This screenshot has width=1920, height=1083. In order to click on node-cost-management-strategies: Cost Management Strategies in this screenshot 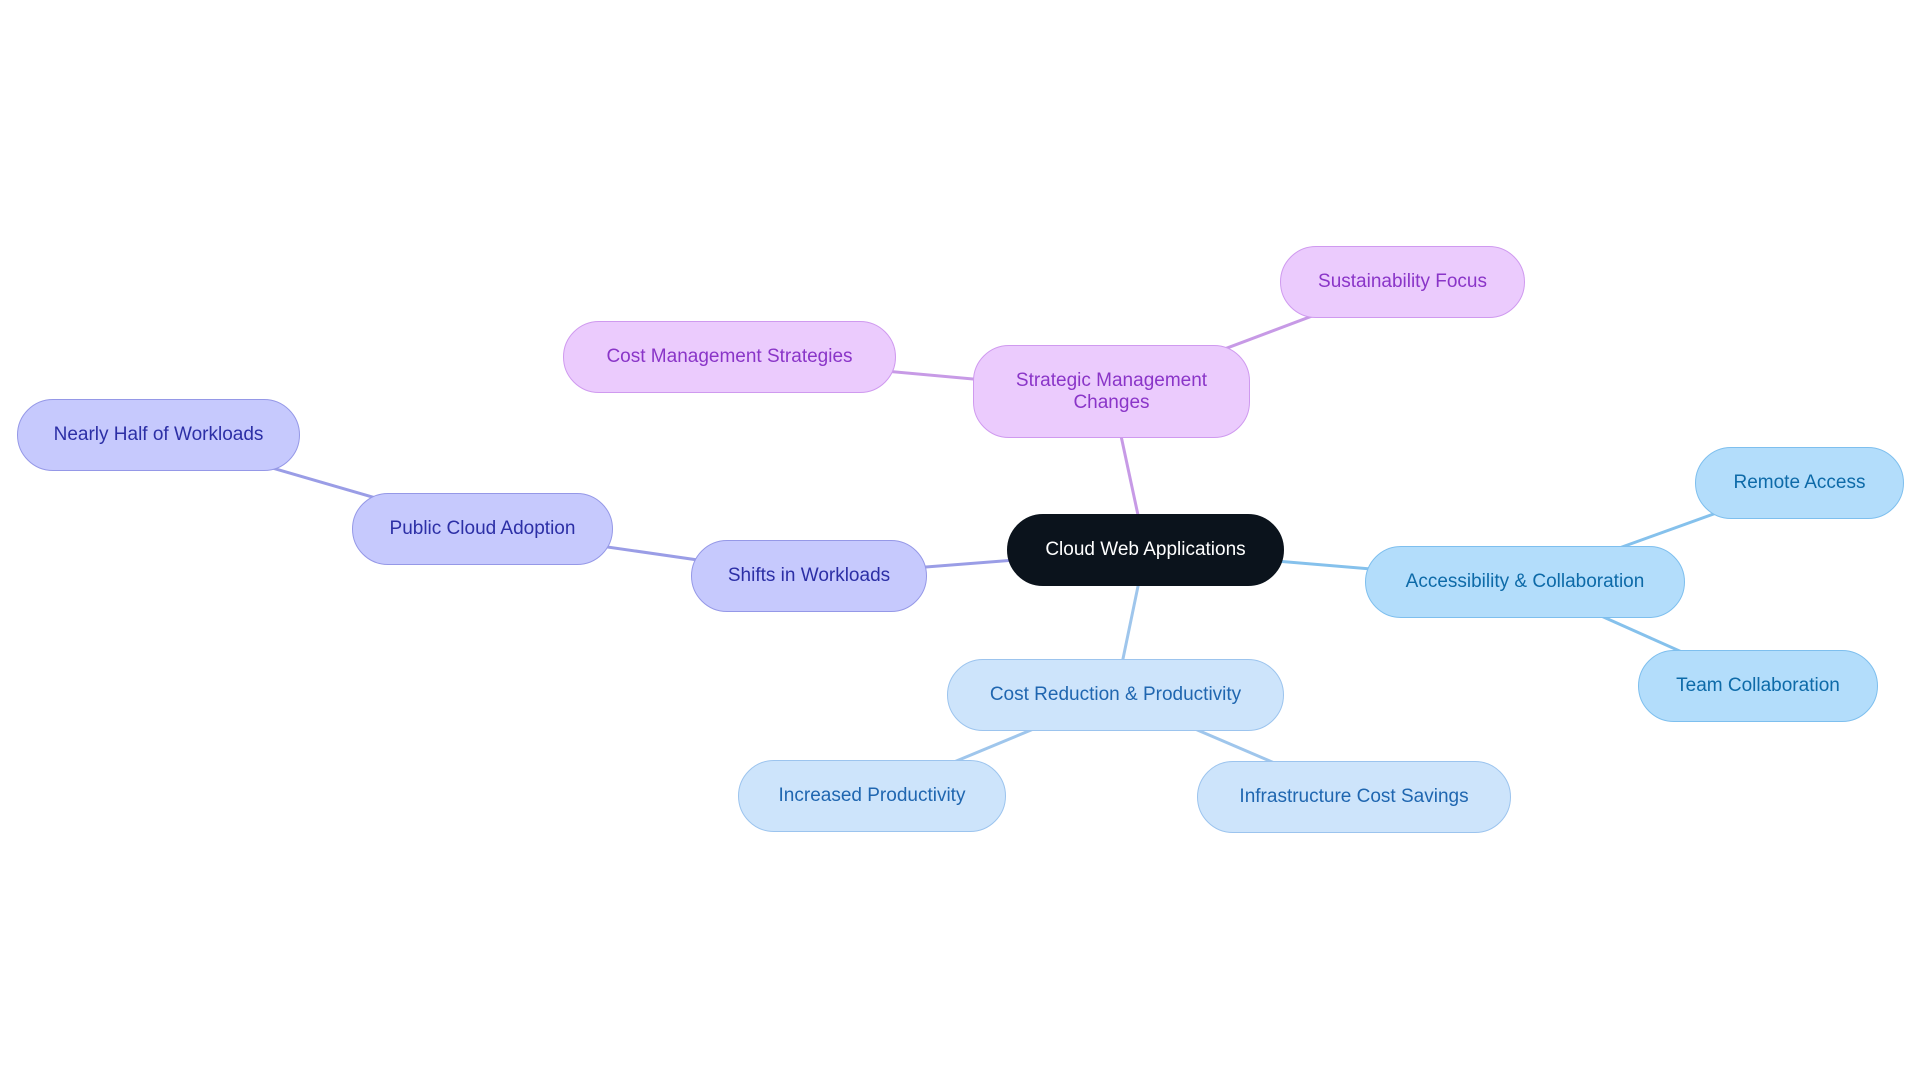, I will do `click(729, 357)`.